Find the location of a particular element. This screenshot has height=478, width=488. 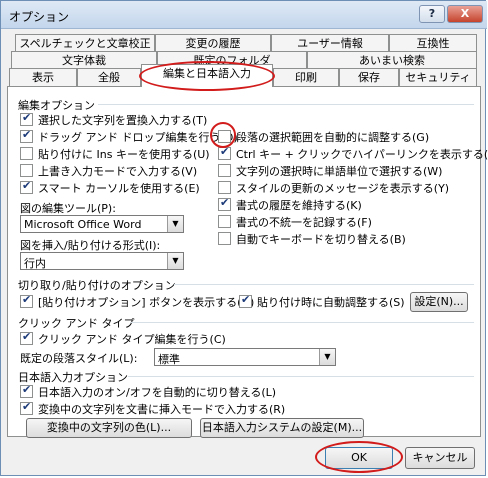

label-auto-keyboard: 自動でキーボードを切り替える(B) is located at coordinates (321, 239).